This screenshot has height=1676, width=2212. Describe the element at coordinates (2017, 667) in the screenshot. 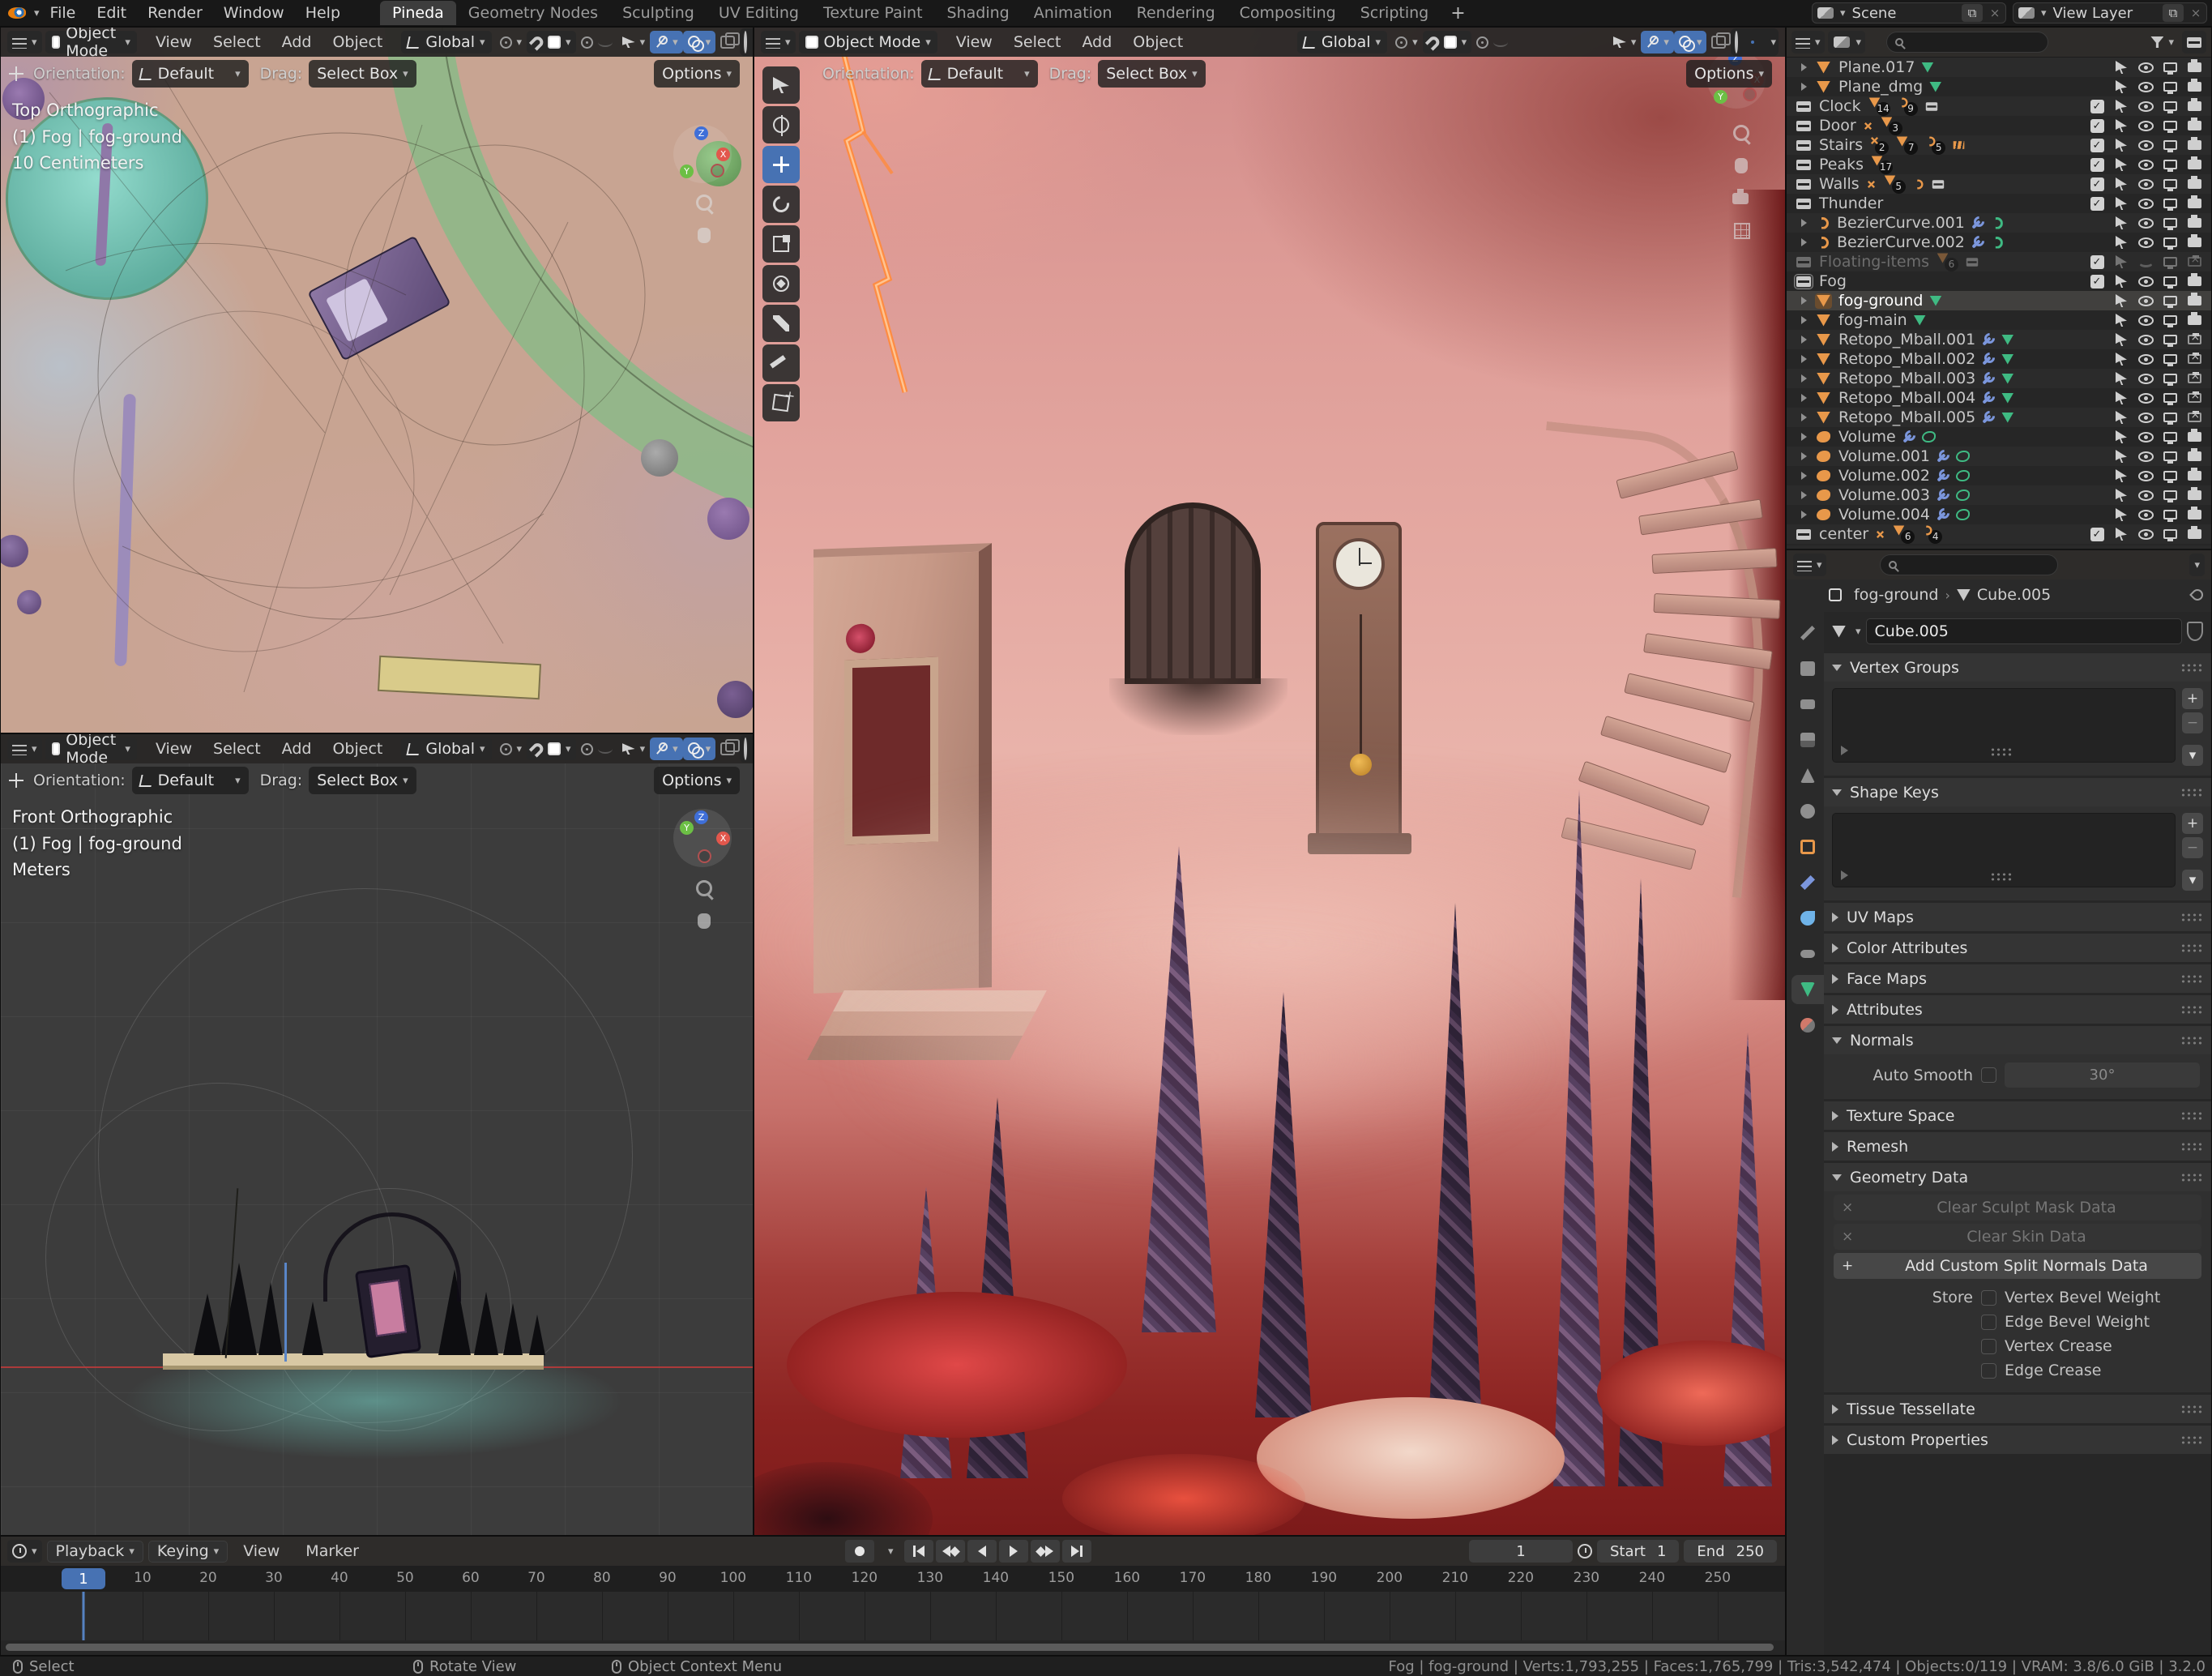

I see `panel-header: Vertex Groups` at that location.